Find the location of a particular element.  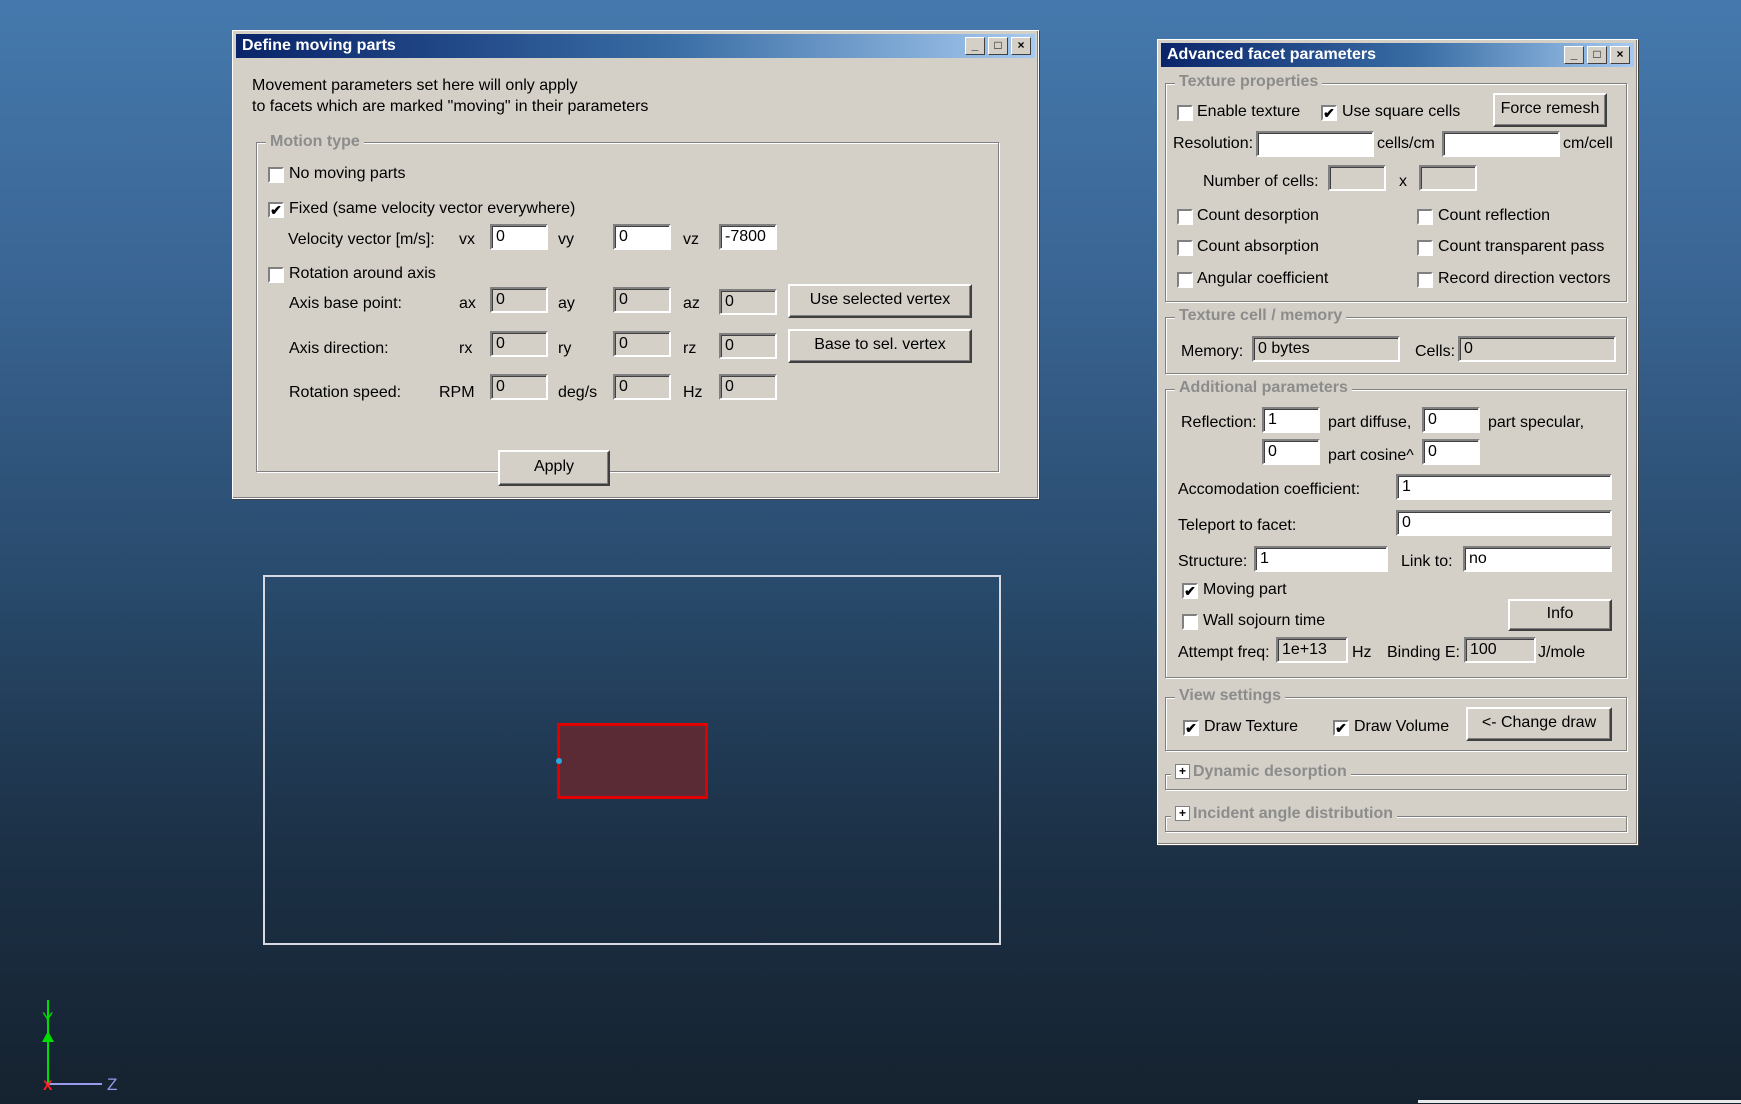

cells-label: Cells: is located at coordinates (1435, 351).